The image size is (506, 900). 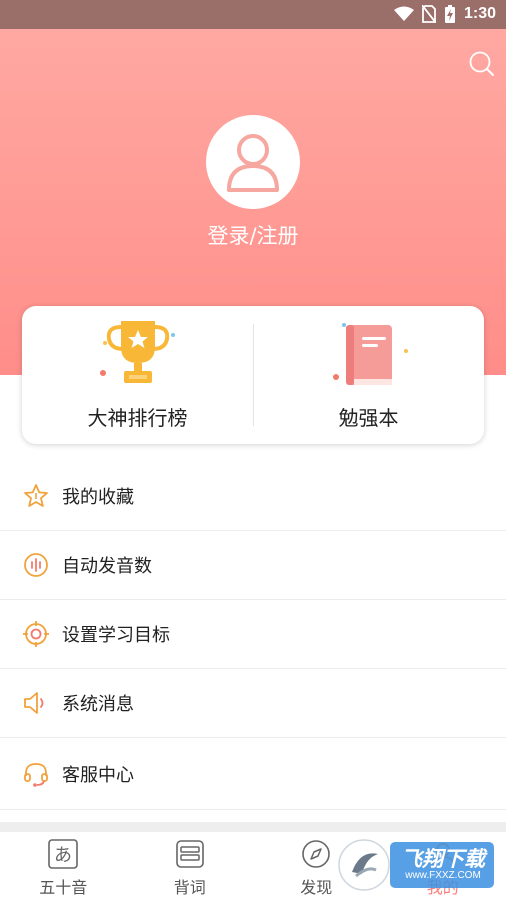 I want to click on battery-charging-icon, so click(x=449, y=14).